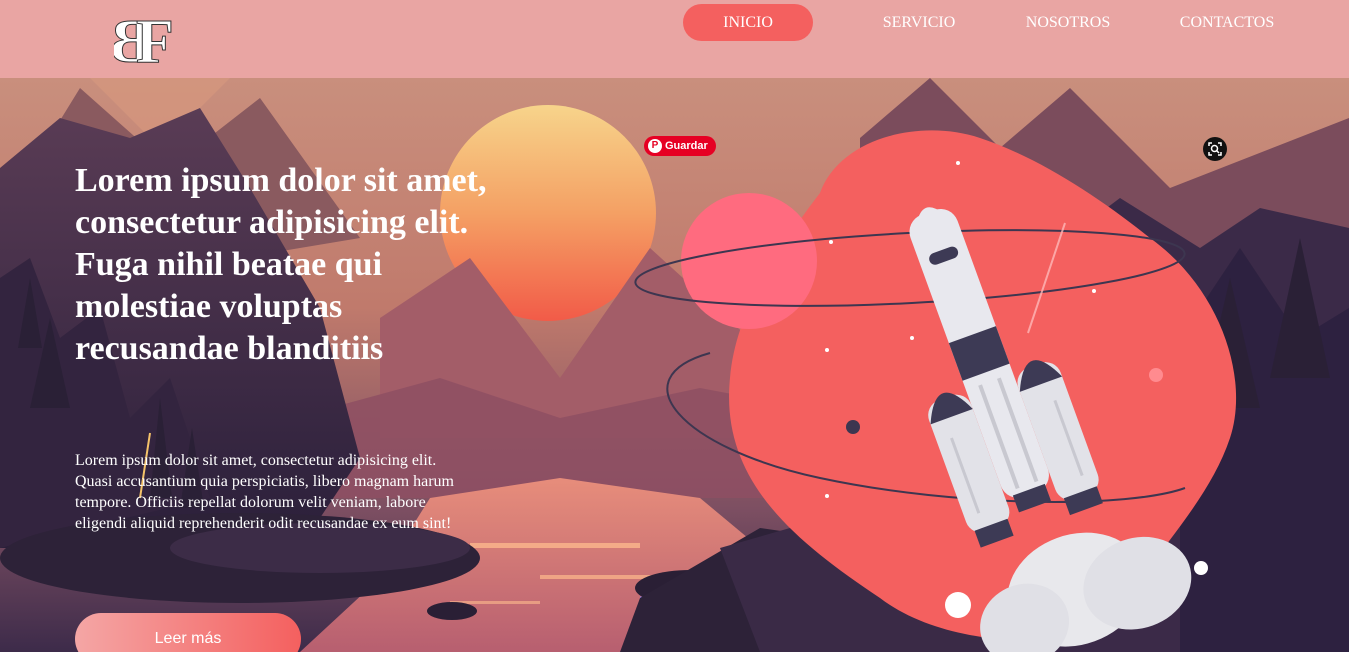  I want to click on planet-shape, so click(749, 261).